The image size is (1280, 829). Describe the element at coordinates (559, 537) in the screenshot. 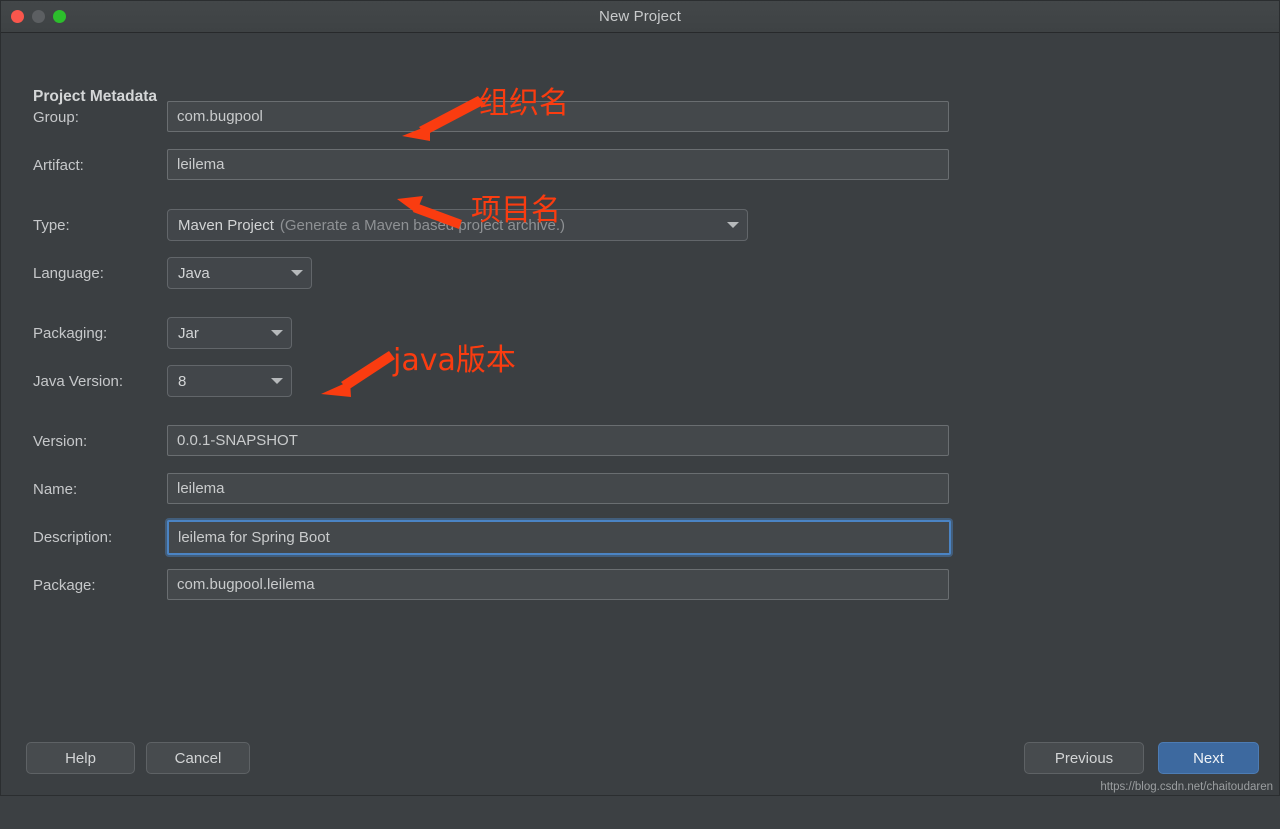

I see `description-field: leilema for Spring Boot` at that location.